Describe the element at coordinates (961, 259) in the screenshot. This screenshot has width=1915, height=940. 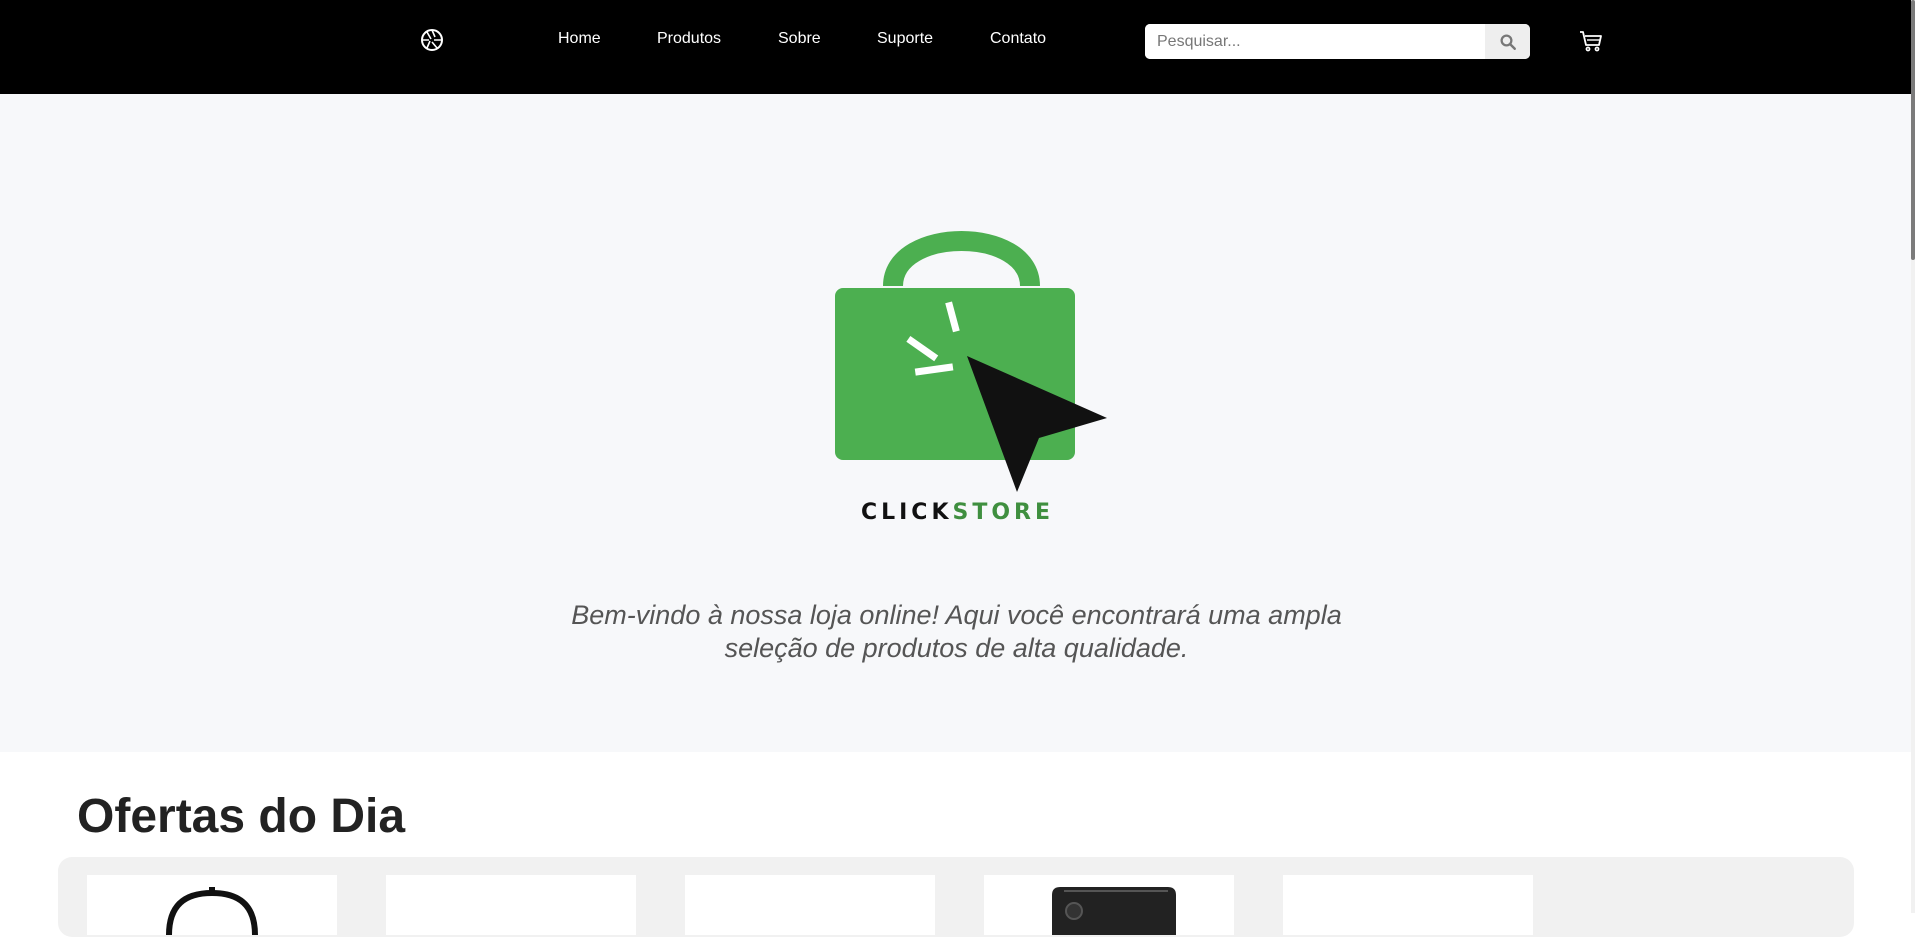
I see `bag-handle` at that location.